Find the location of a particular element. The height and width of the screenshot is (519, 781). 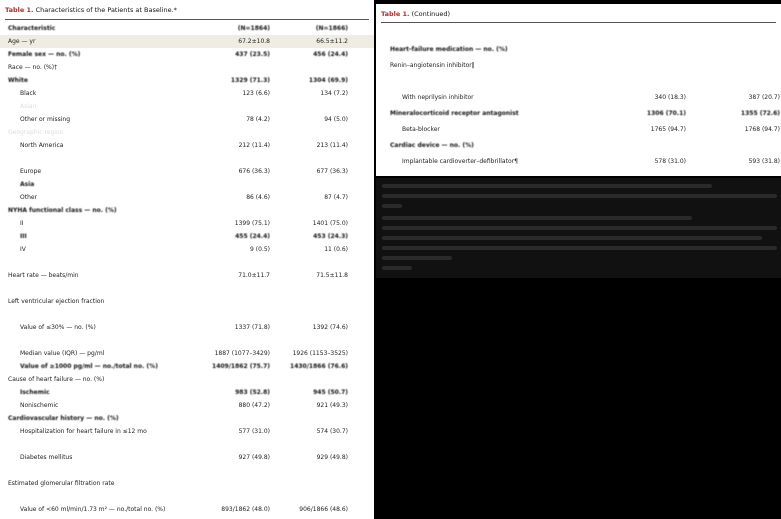

table-row: Age — yr 67.2±10.8 66.5±11.2 is located at coordinates (187, 41).